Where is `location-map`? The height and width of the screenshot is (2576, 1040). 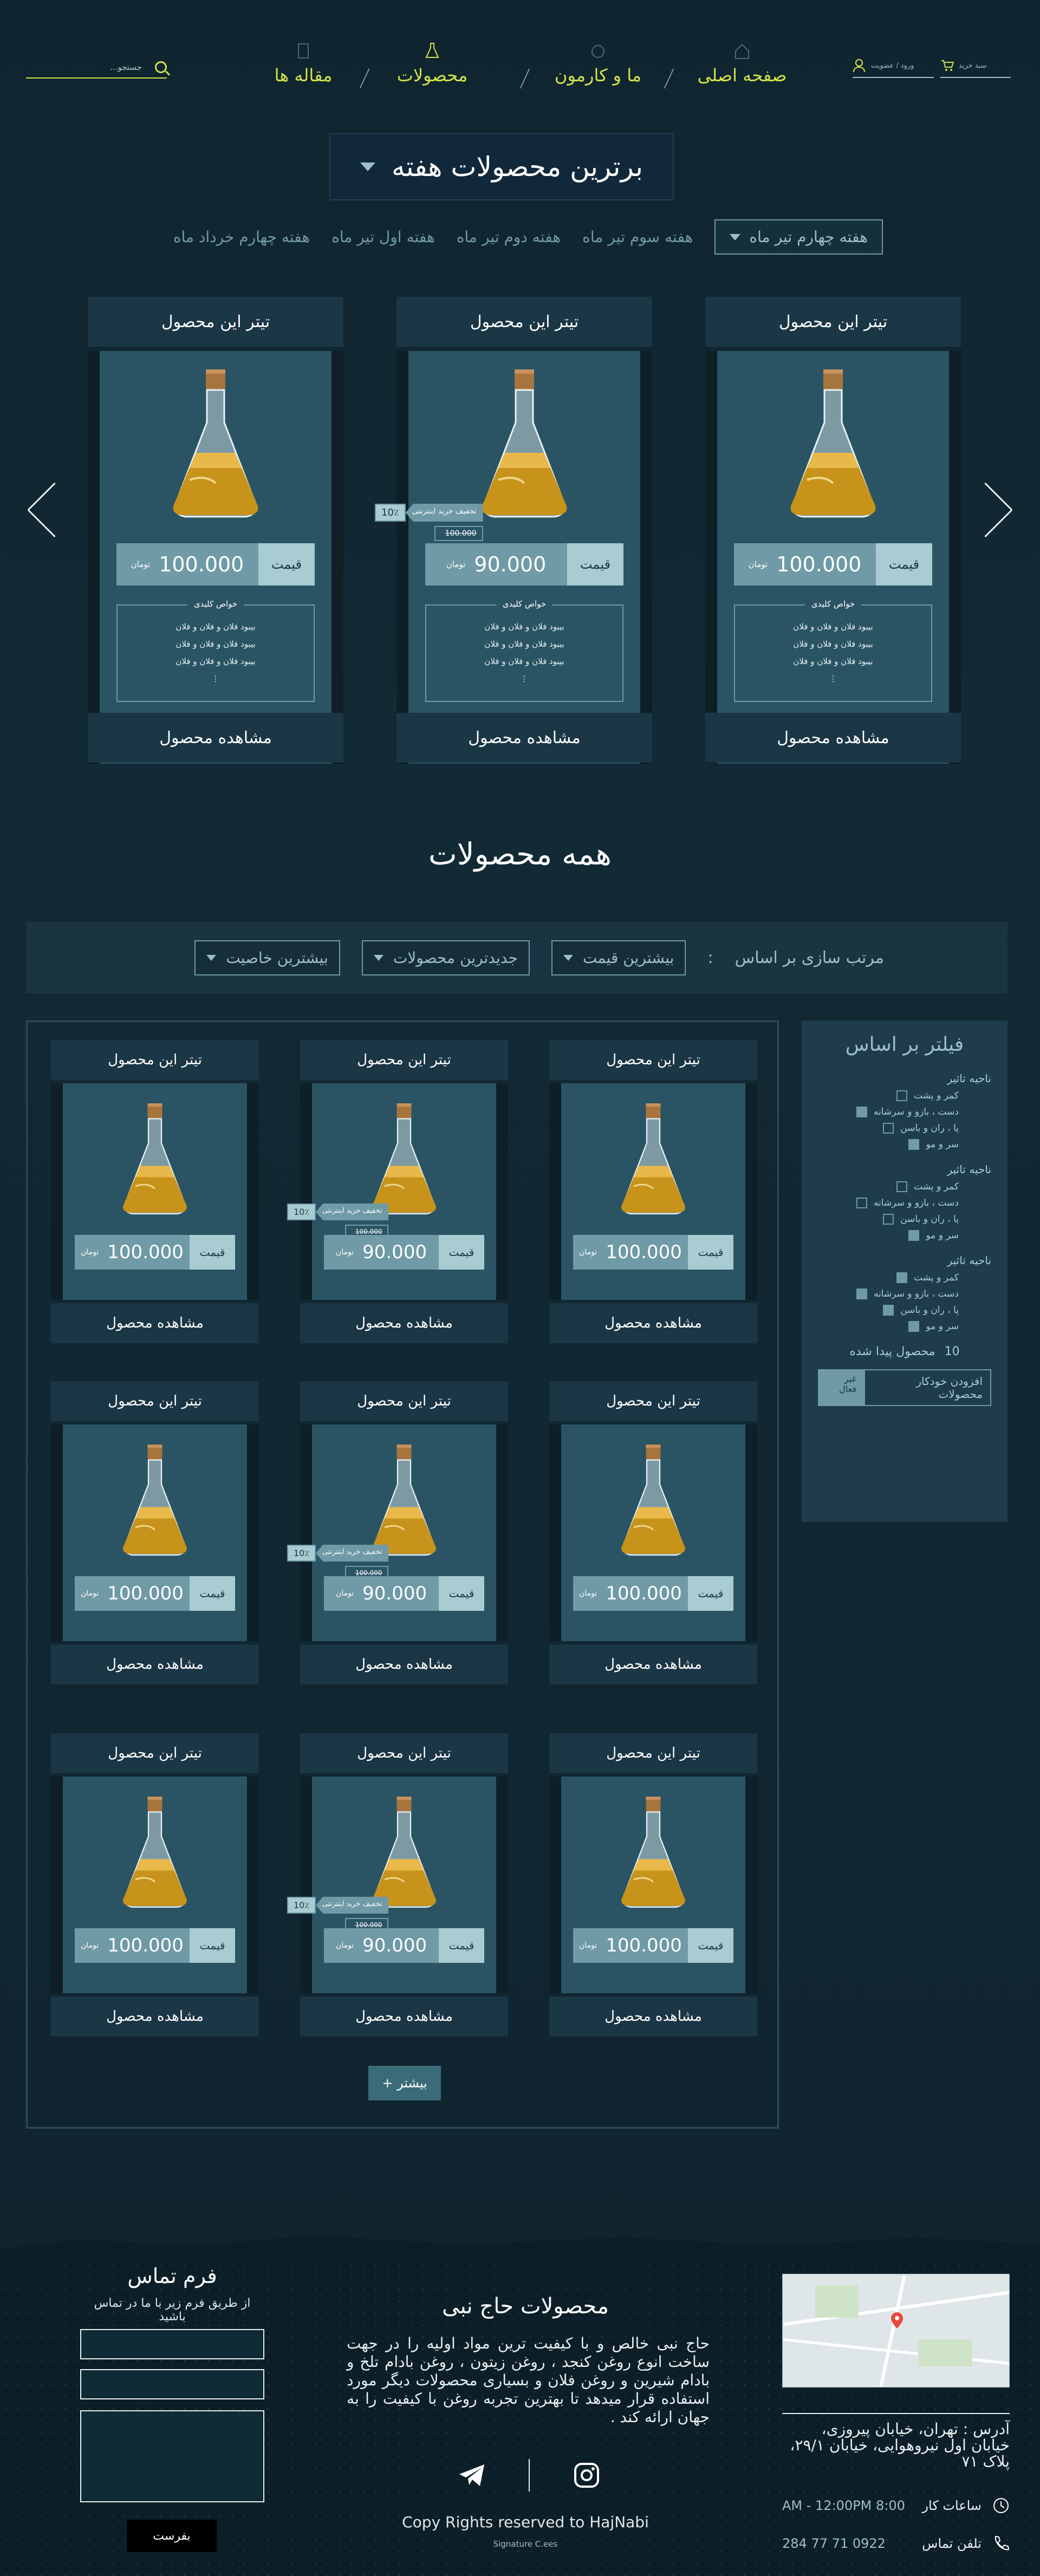 location-map is located at coordinates (896, 2331).